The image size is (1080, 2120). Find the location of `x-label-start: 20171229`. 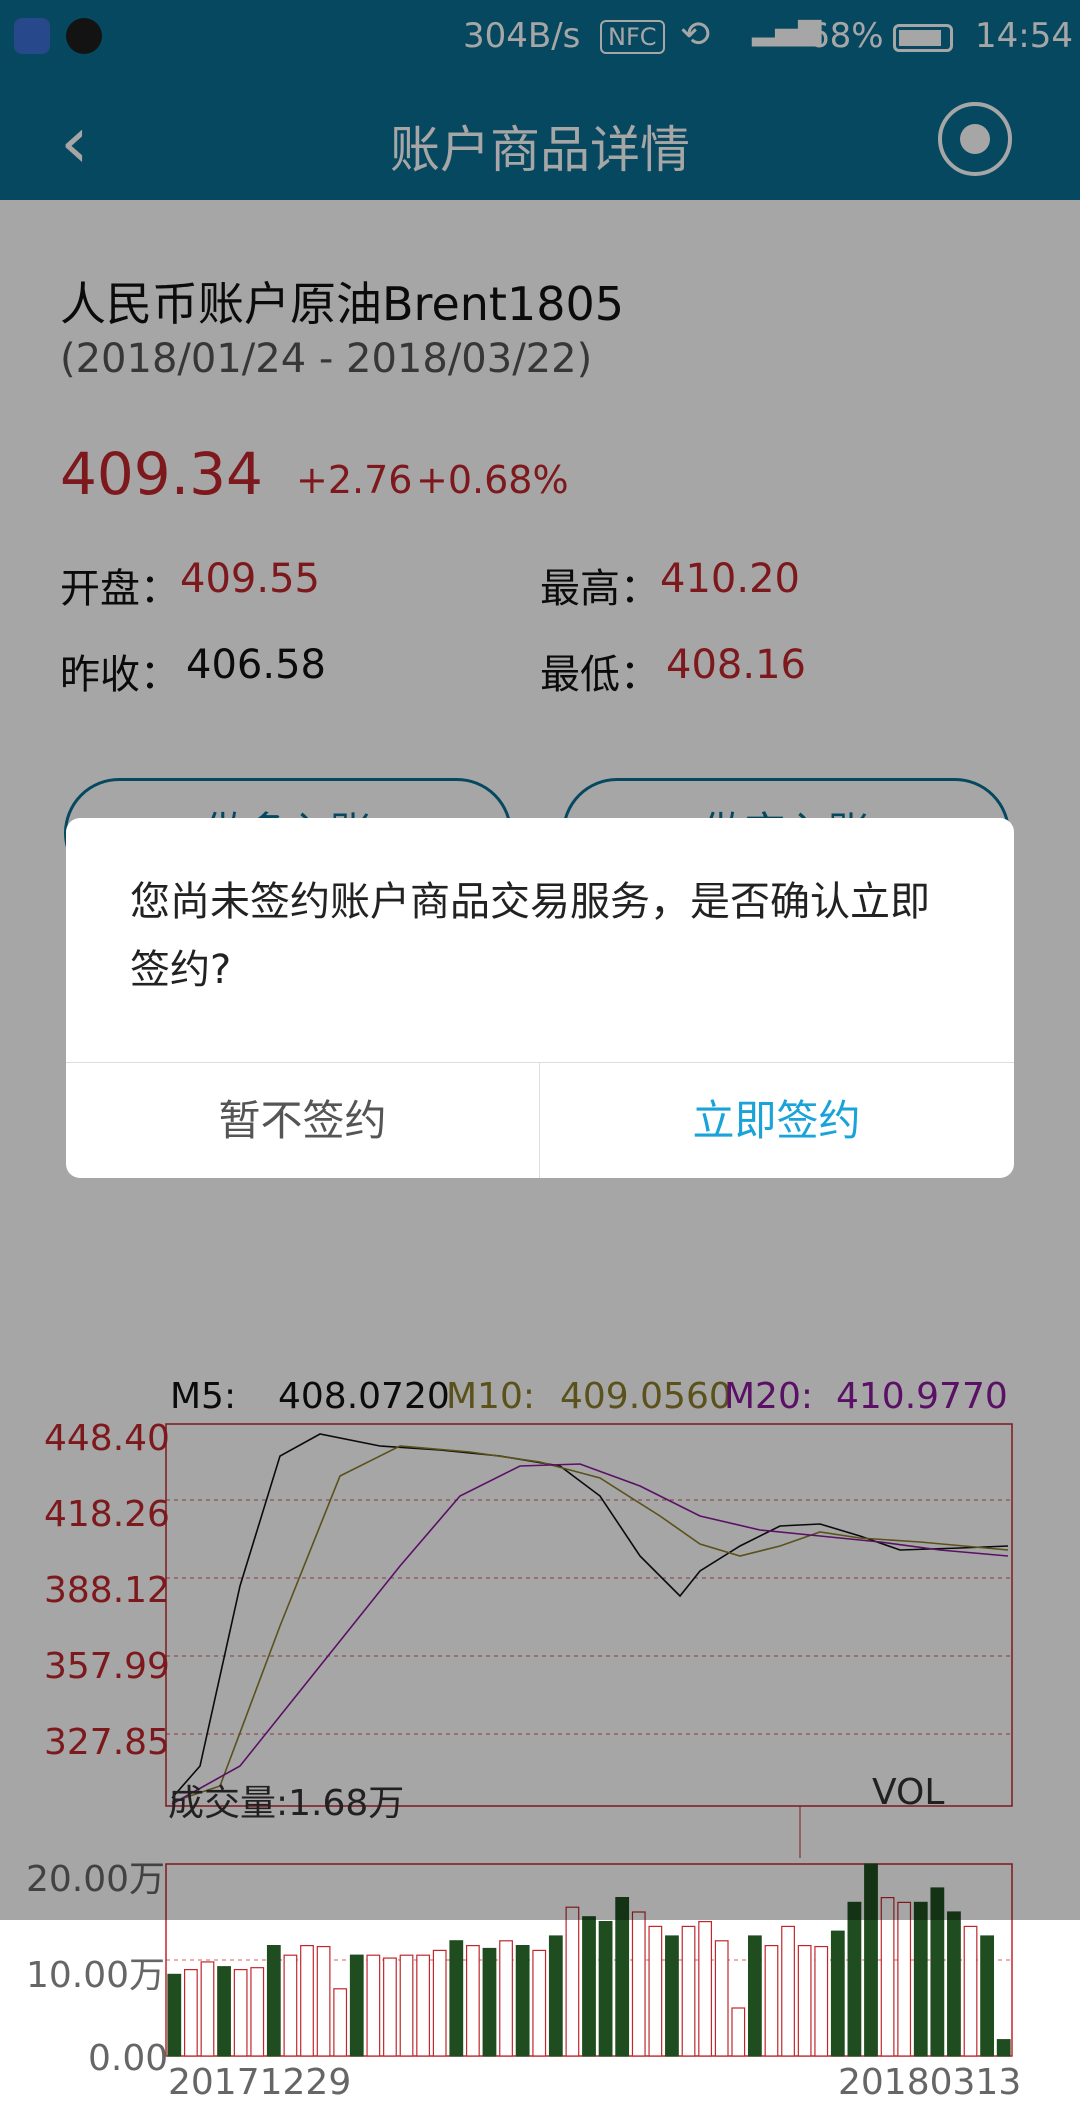

x-label-start: 20171229 is located at coordinates (260, 2082).